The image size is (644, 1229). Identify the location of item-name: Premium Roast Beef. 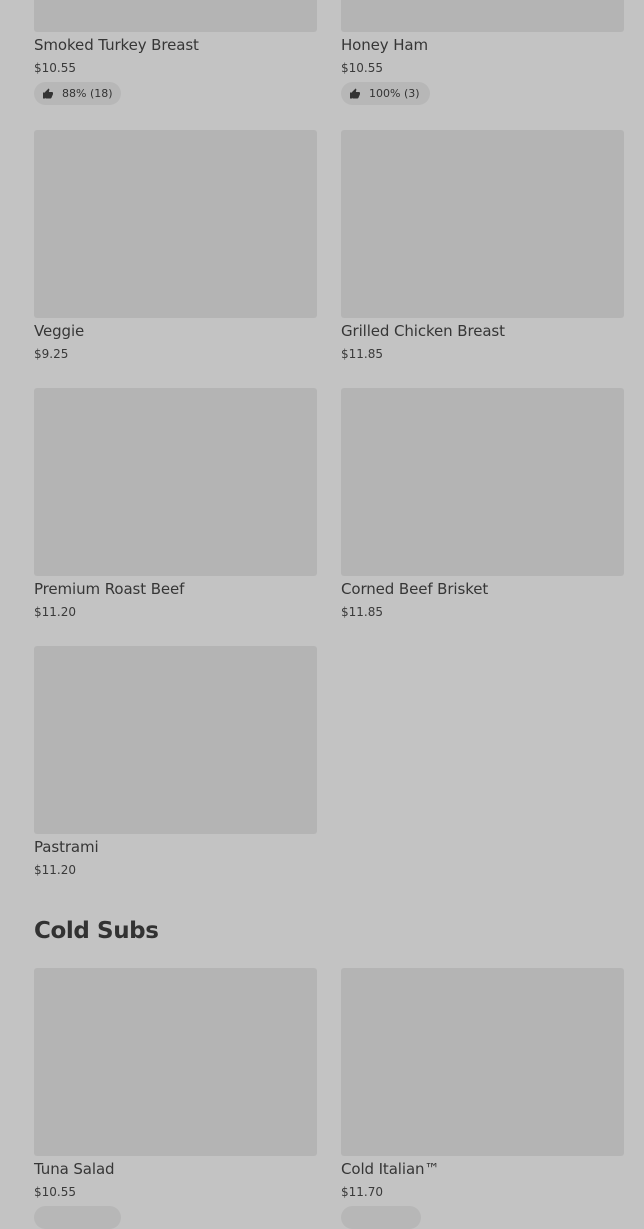
(109, 589).